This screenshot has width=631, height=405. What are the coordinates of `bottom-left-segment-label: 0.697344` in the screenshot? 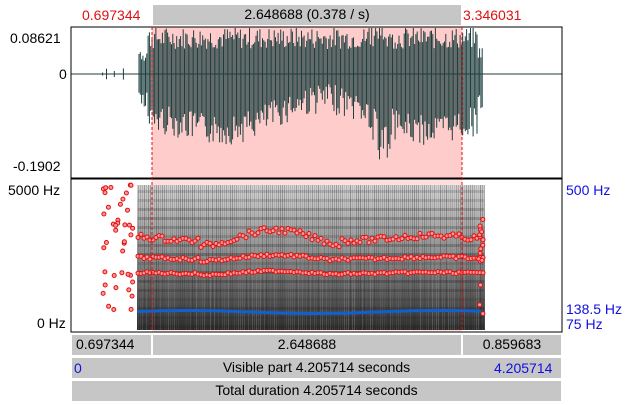 It's located at (105, 344).